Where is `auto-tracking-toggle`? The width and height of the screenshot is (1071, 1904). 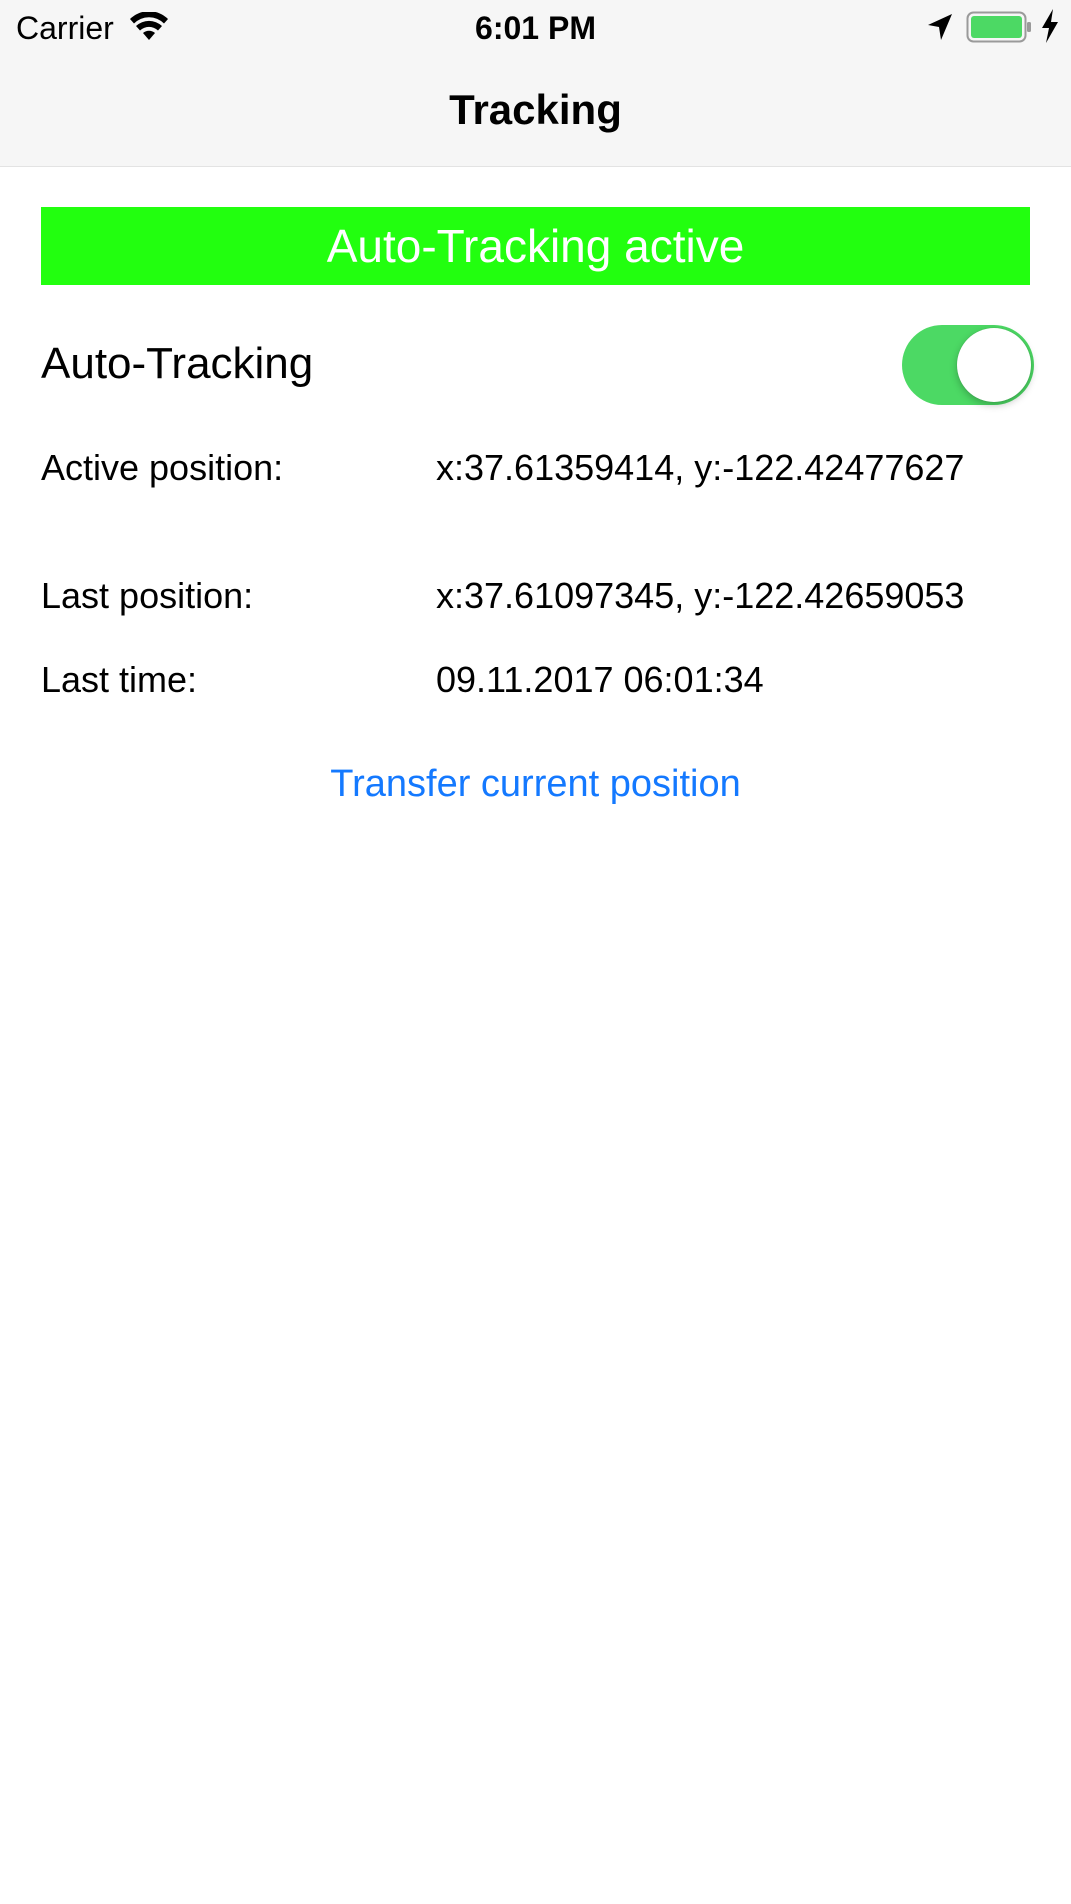
auto-tracking-toggle is located at coordinates (968, 365).